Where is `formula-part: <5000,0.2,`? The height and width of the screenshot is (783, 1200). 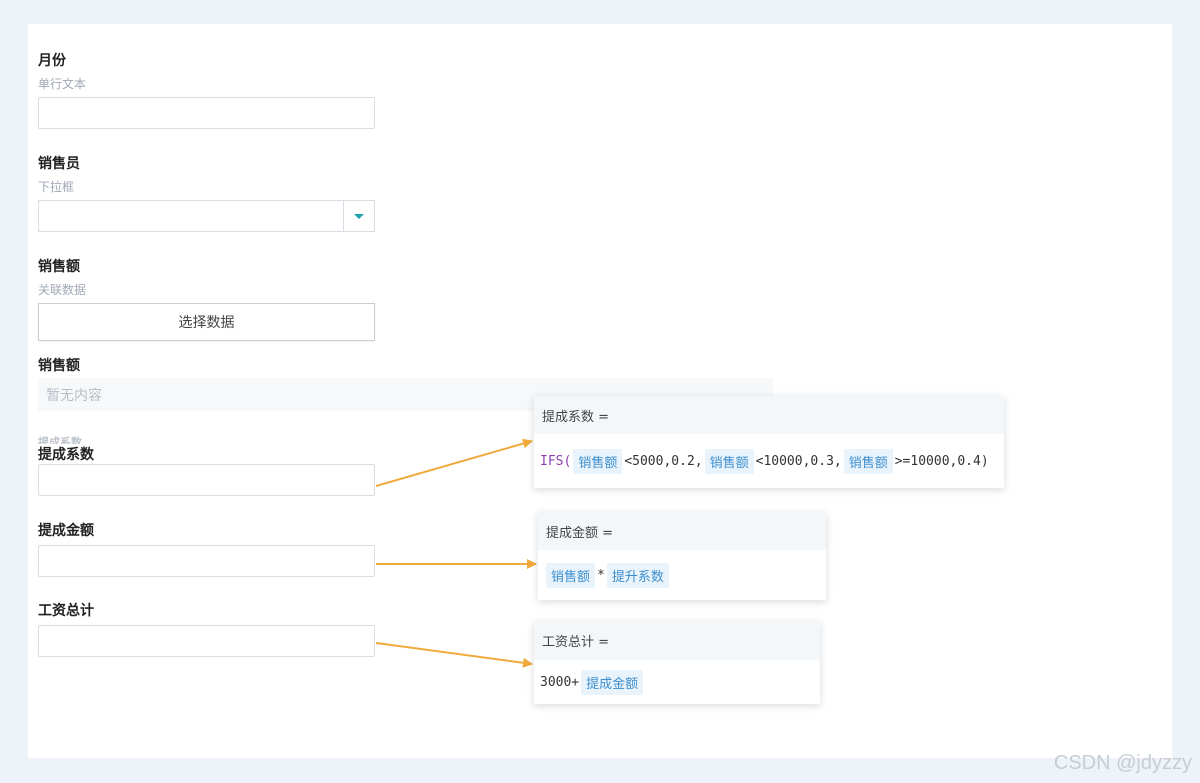
formula-part: <5000,0.2, is located at coordinates (663, 461).